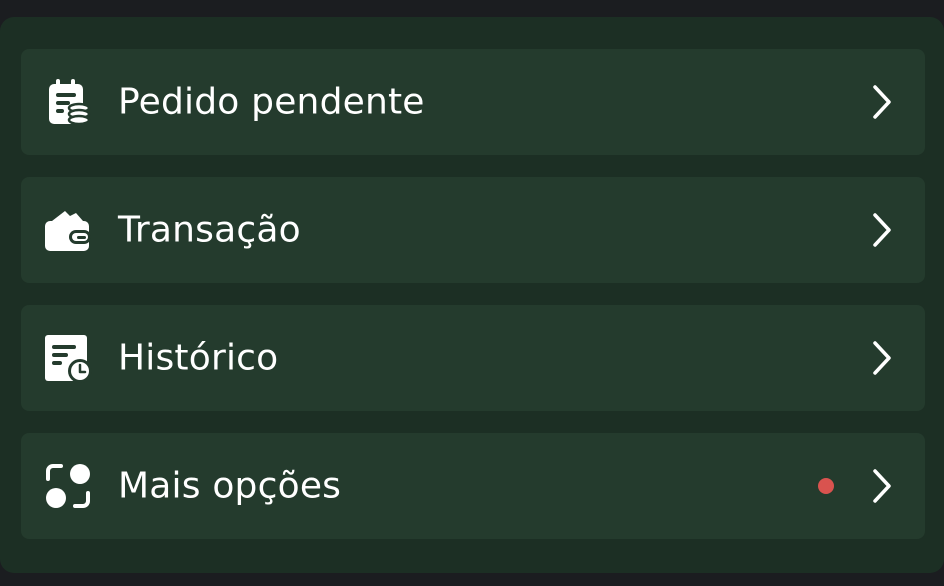 This screenshot has width=944, height=586. Describe the element at coordinates (68, 102) in the screenshot. I see `pending-order-icon` at that location.